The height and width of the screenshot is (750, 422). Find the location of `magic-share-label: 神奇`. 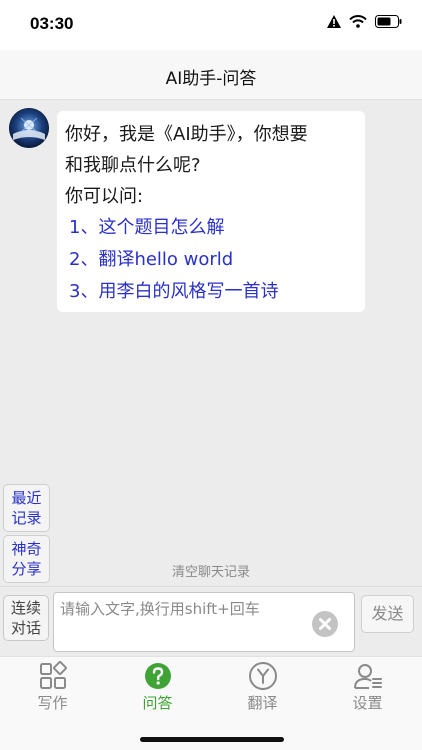

magic-share-label: 神奇 is located at coordinates (26, 549).